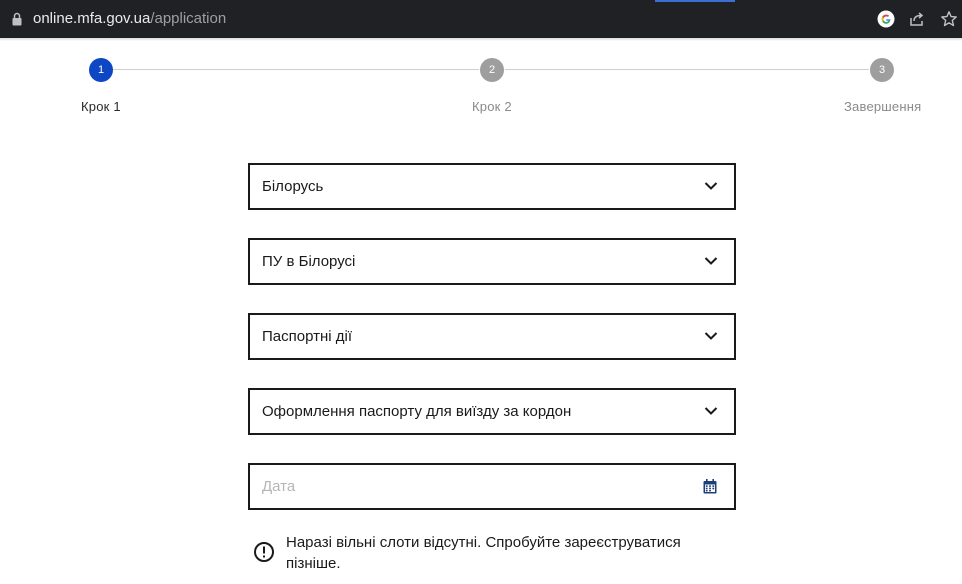 The height and width of the screenshot is (584, 962). I want to click on country-select: Білорусь, so click(492, 186).